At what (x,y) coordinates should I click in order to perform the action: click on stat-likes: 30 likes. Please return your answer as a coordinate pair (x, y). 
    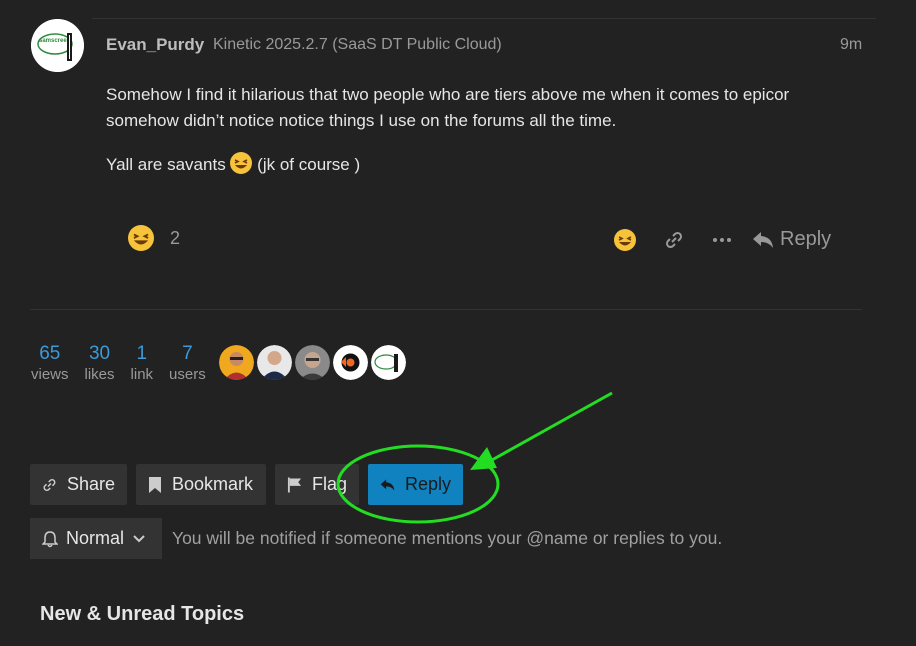
    Looking at the image, I should click on (100, 364).